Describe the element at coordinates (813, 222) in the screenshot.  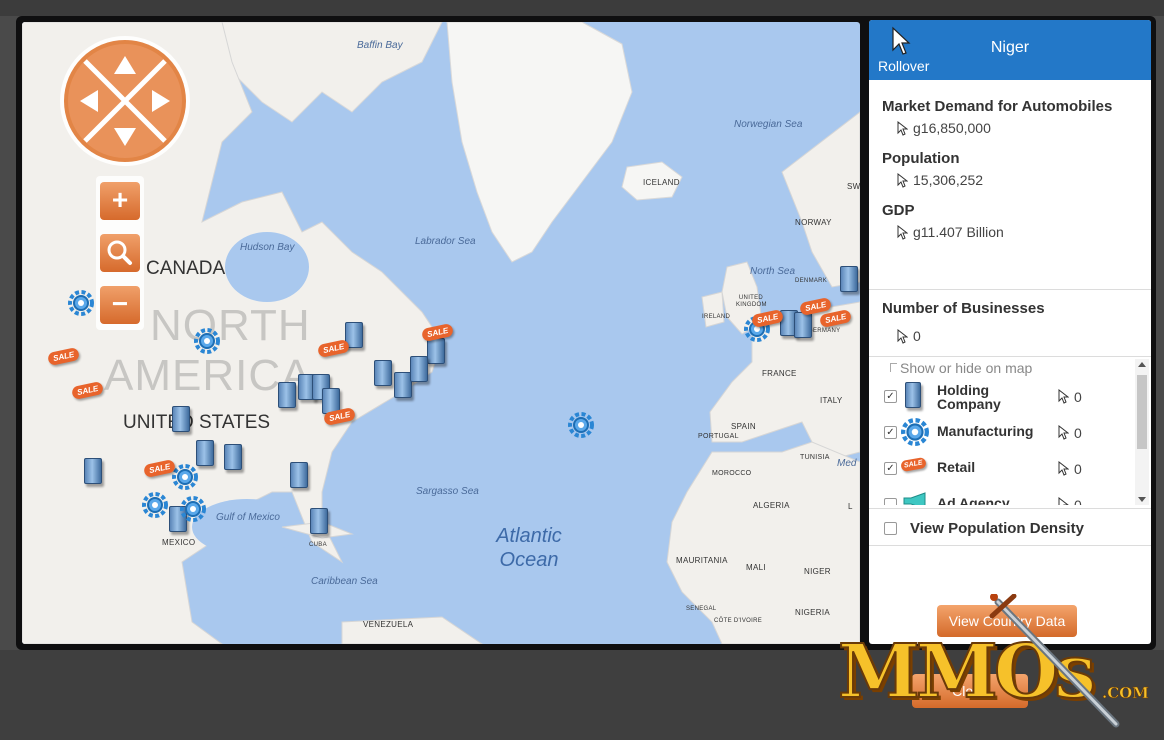
I see `label-norway: NORWAY` at that location.